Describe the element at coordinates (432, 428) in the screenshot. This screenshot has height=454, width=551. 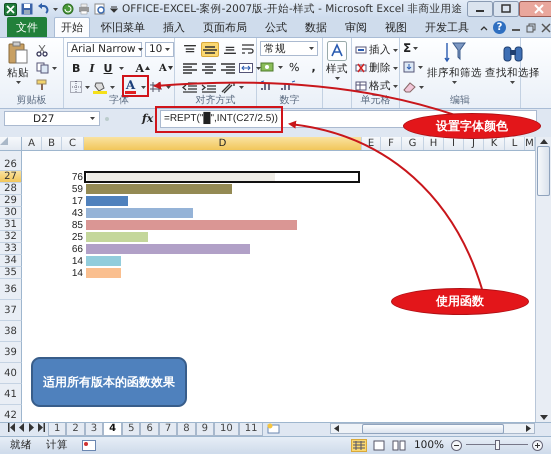
I see `horizontal-scrollbar` at that location.